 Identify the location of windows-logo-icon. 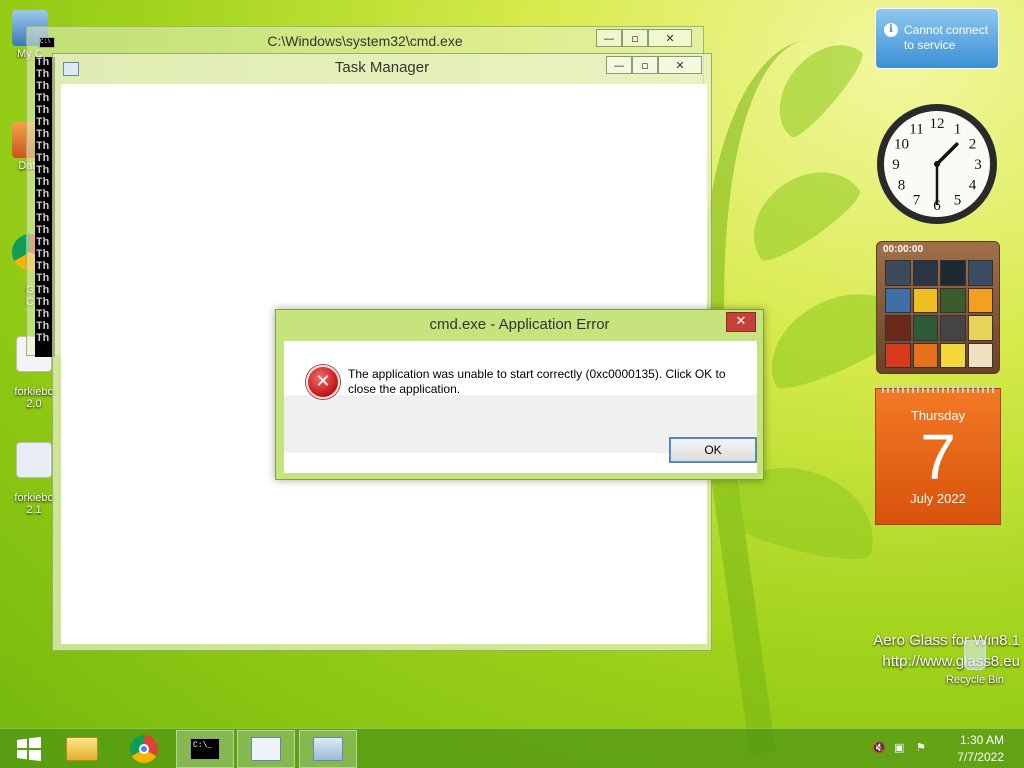
(29, 749).